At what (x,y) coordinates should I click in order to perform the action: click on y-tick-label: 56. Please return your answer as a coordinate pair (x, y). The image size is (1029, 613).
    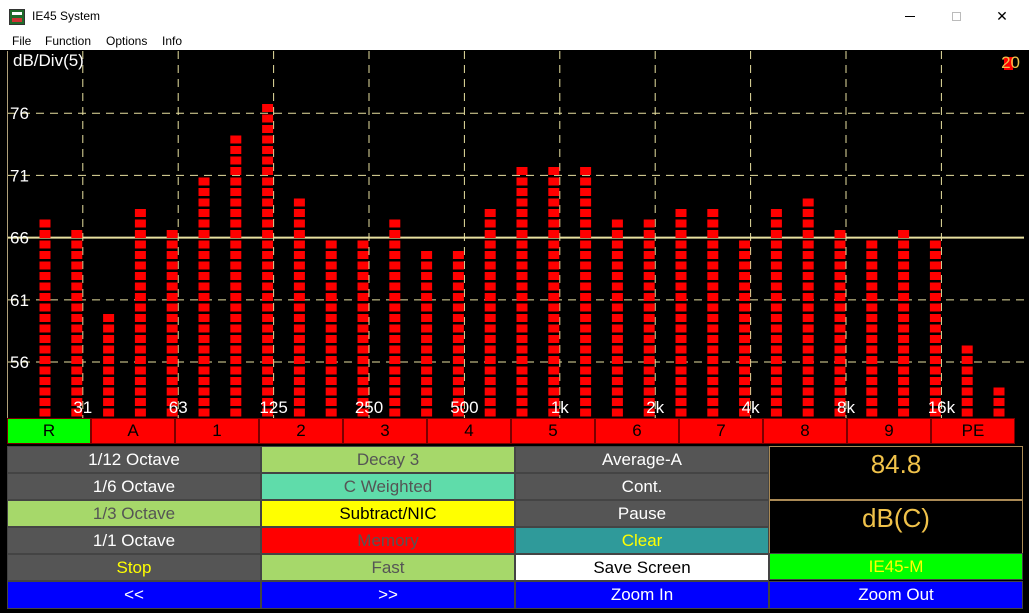
    Looking at the image, I should click on (19, 362).